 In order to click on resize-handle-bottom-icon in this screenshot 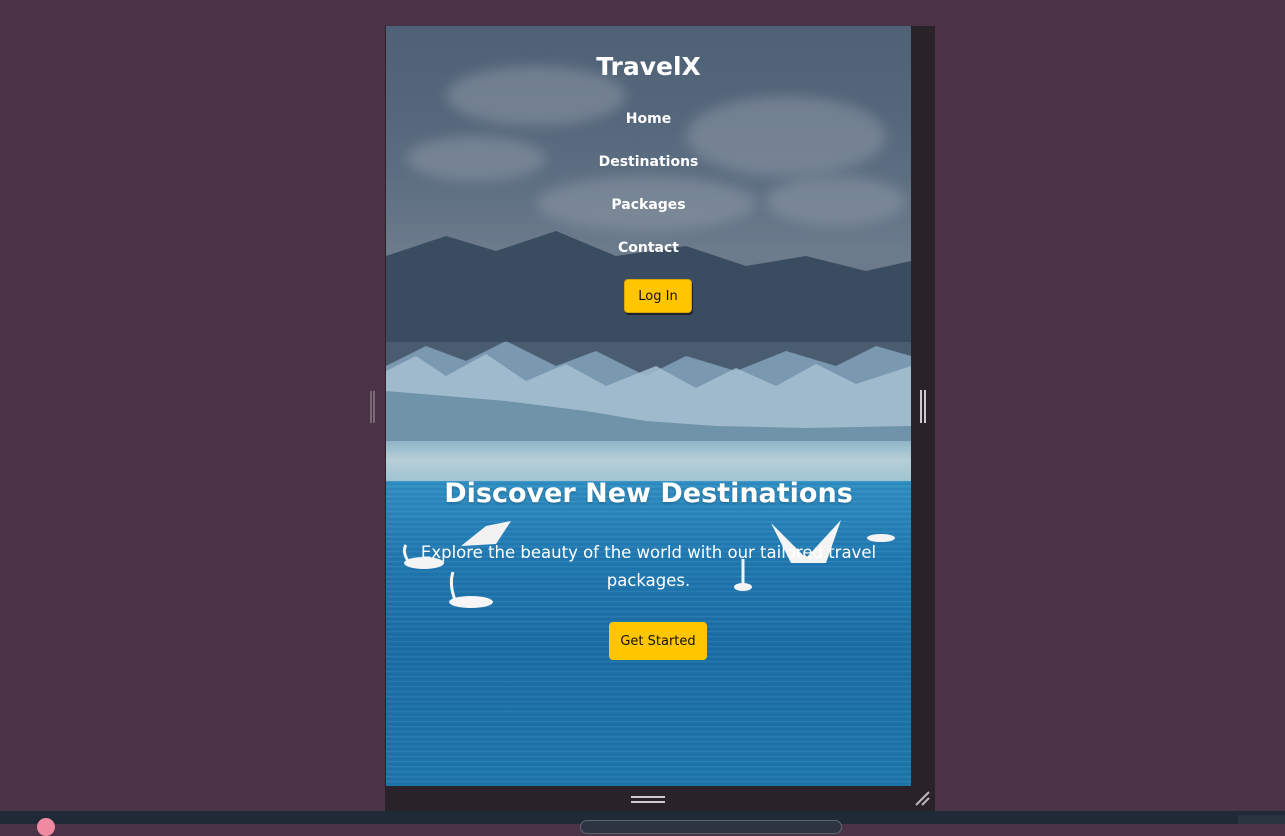, I will do `click(648, 799)`.